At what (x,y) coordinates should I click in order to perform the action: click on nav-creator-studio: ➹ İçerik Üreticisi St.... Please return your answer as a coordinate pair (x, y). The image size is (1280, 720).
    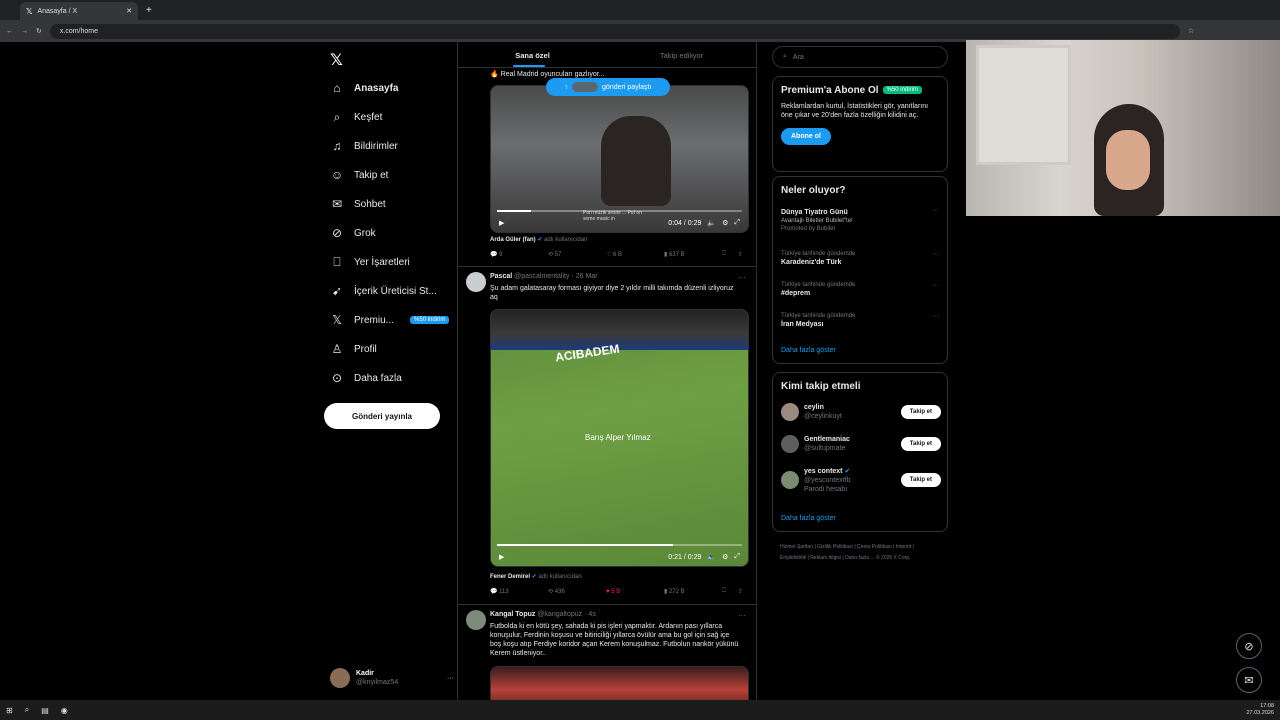
    Looking at the image, I should click on (383, 291).